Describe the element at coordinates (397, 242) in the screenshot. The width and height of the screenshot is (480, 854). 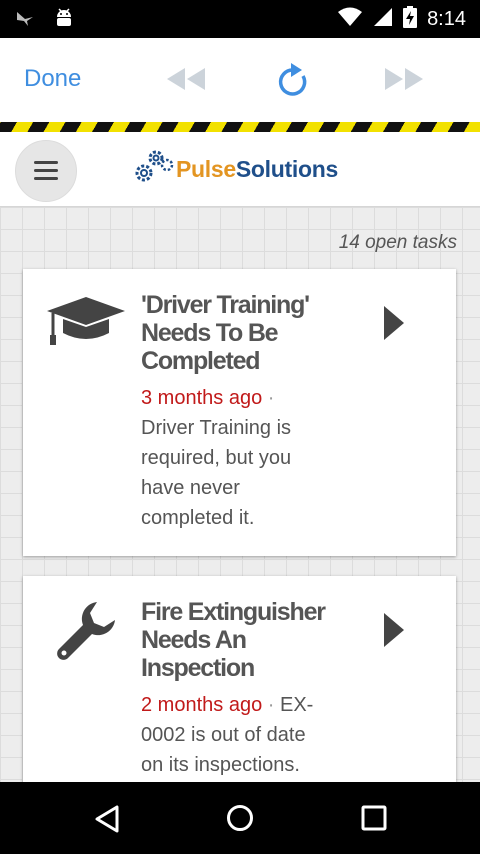
I see `open-tasks-count: 14 open tasks` at that location.